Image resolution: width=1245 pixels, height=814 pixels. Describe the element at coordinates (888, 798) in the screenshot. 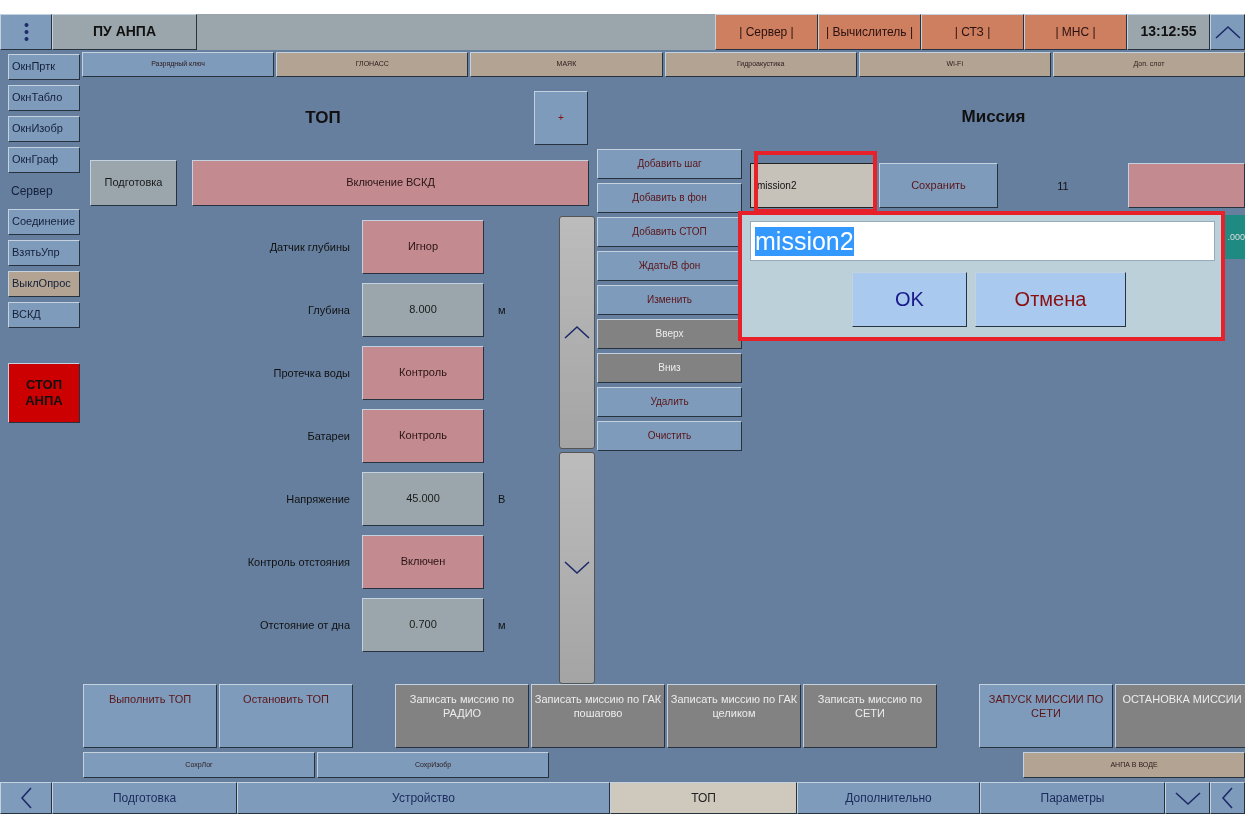

I see `nav-tab: Дополнительно` at that location.